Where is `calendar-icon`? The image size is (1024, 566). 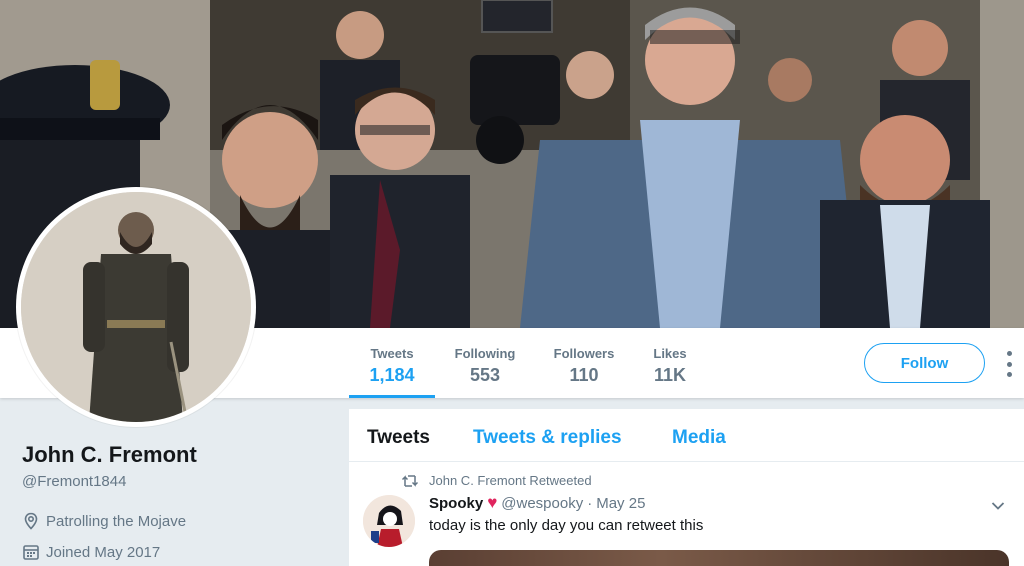
calendar-icon is located at coordinates (31, 552).